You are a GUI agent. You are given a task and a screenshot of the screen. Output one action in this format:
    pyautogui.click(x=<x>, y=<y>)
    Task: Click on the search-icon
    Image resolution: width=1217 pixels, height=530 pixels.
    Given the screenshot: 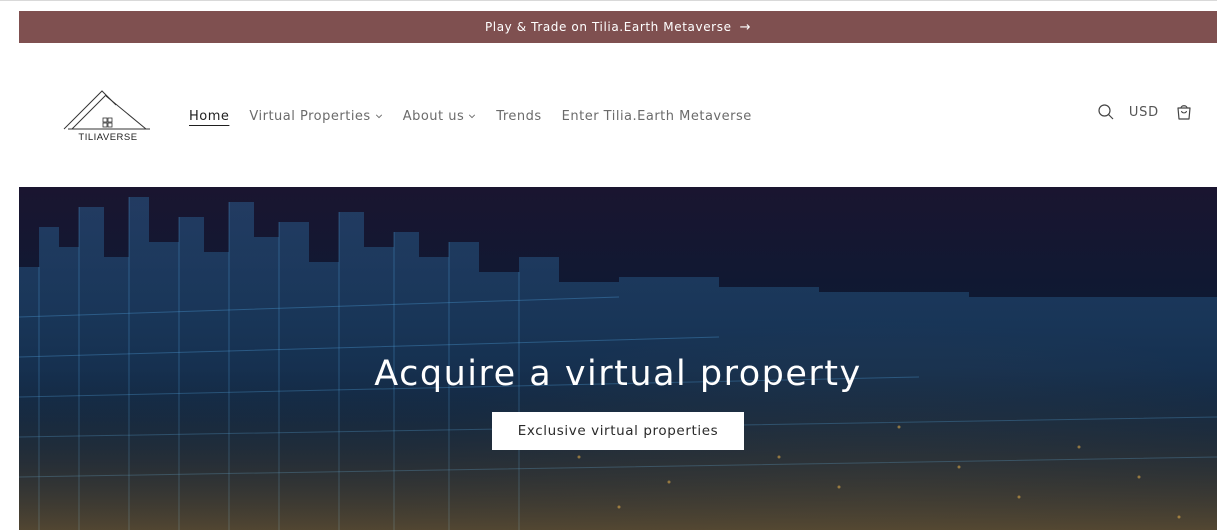 What is the action you would take?
    pyautogui.click(x=1106, y=112)
    